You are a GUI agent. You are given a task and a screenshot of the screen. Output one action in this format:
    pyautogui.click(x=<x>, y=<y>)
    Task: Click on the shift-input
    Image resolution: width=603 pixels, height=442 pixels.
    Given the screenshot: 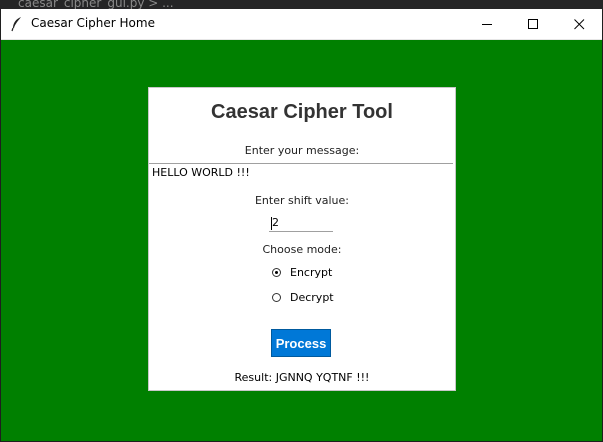 What is the action you would take?
    pyautogui.click(x=301, y=223)
    